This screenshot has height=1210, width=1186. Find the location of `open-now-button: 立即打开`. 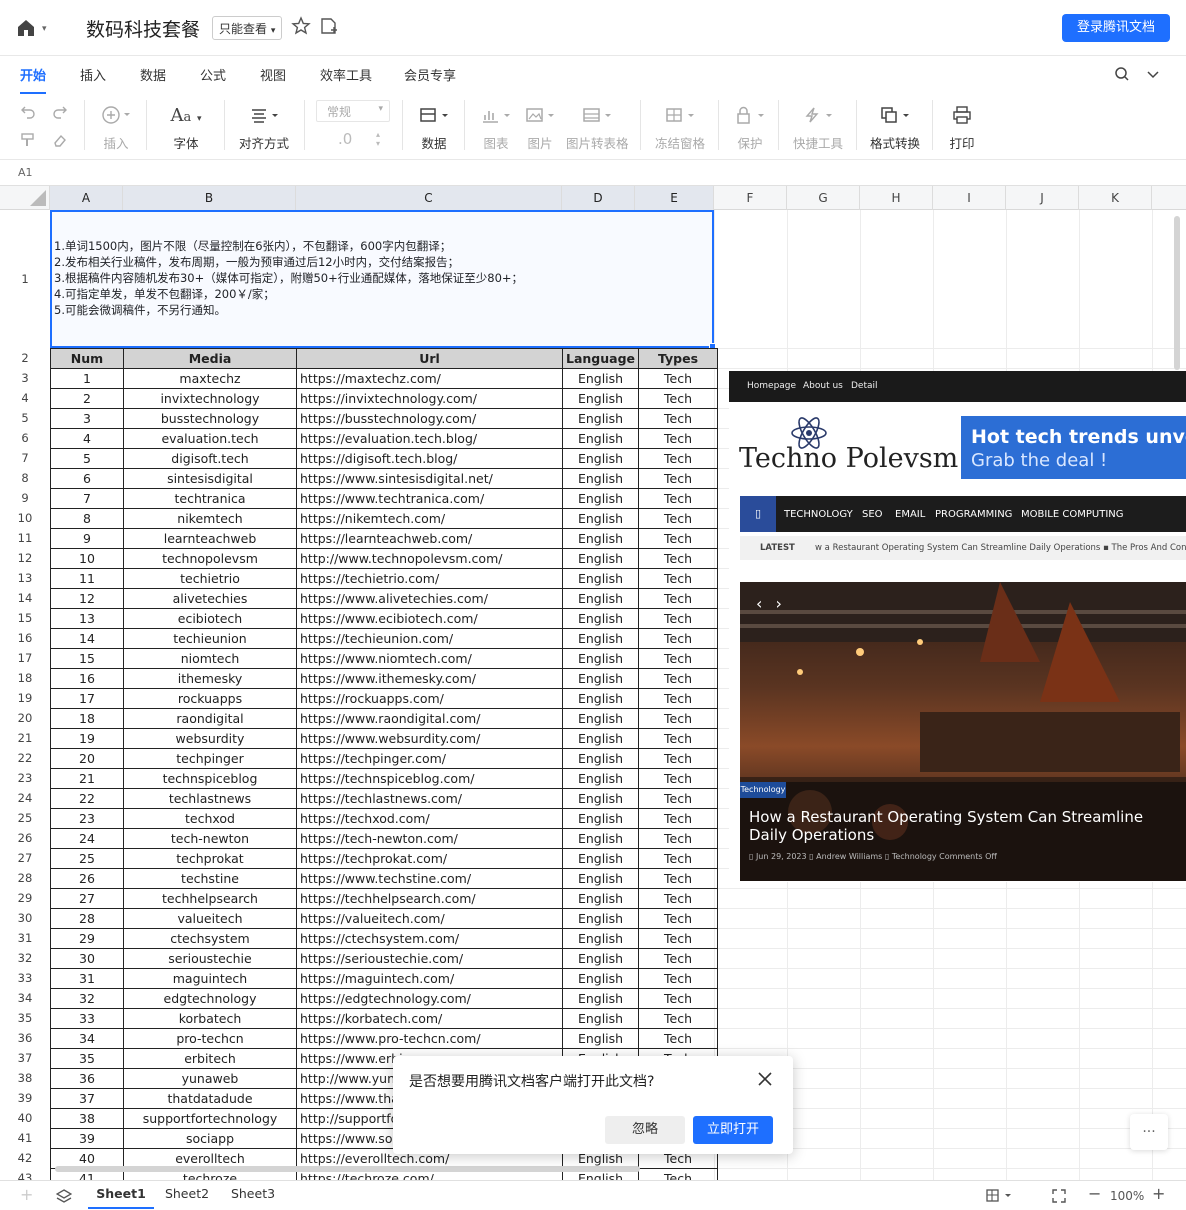

open-now-button: 立即打开 is located at coordinates (733, 1130).